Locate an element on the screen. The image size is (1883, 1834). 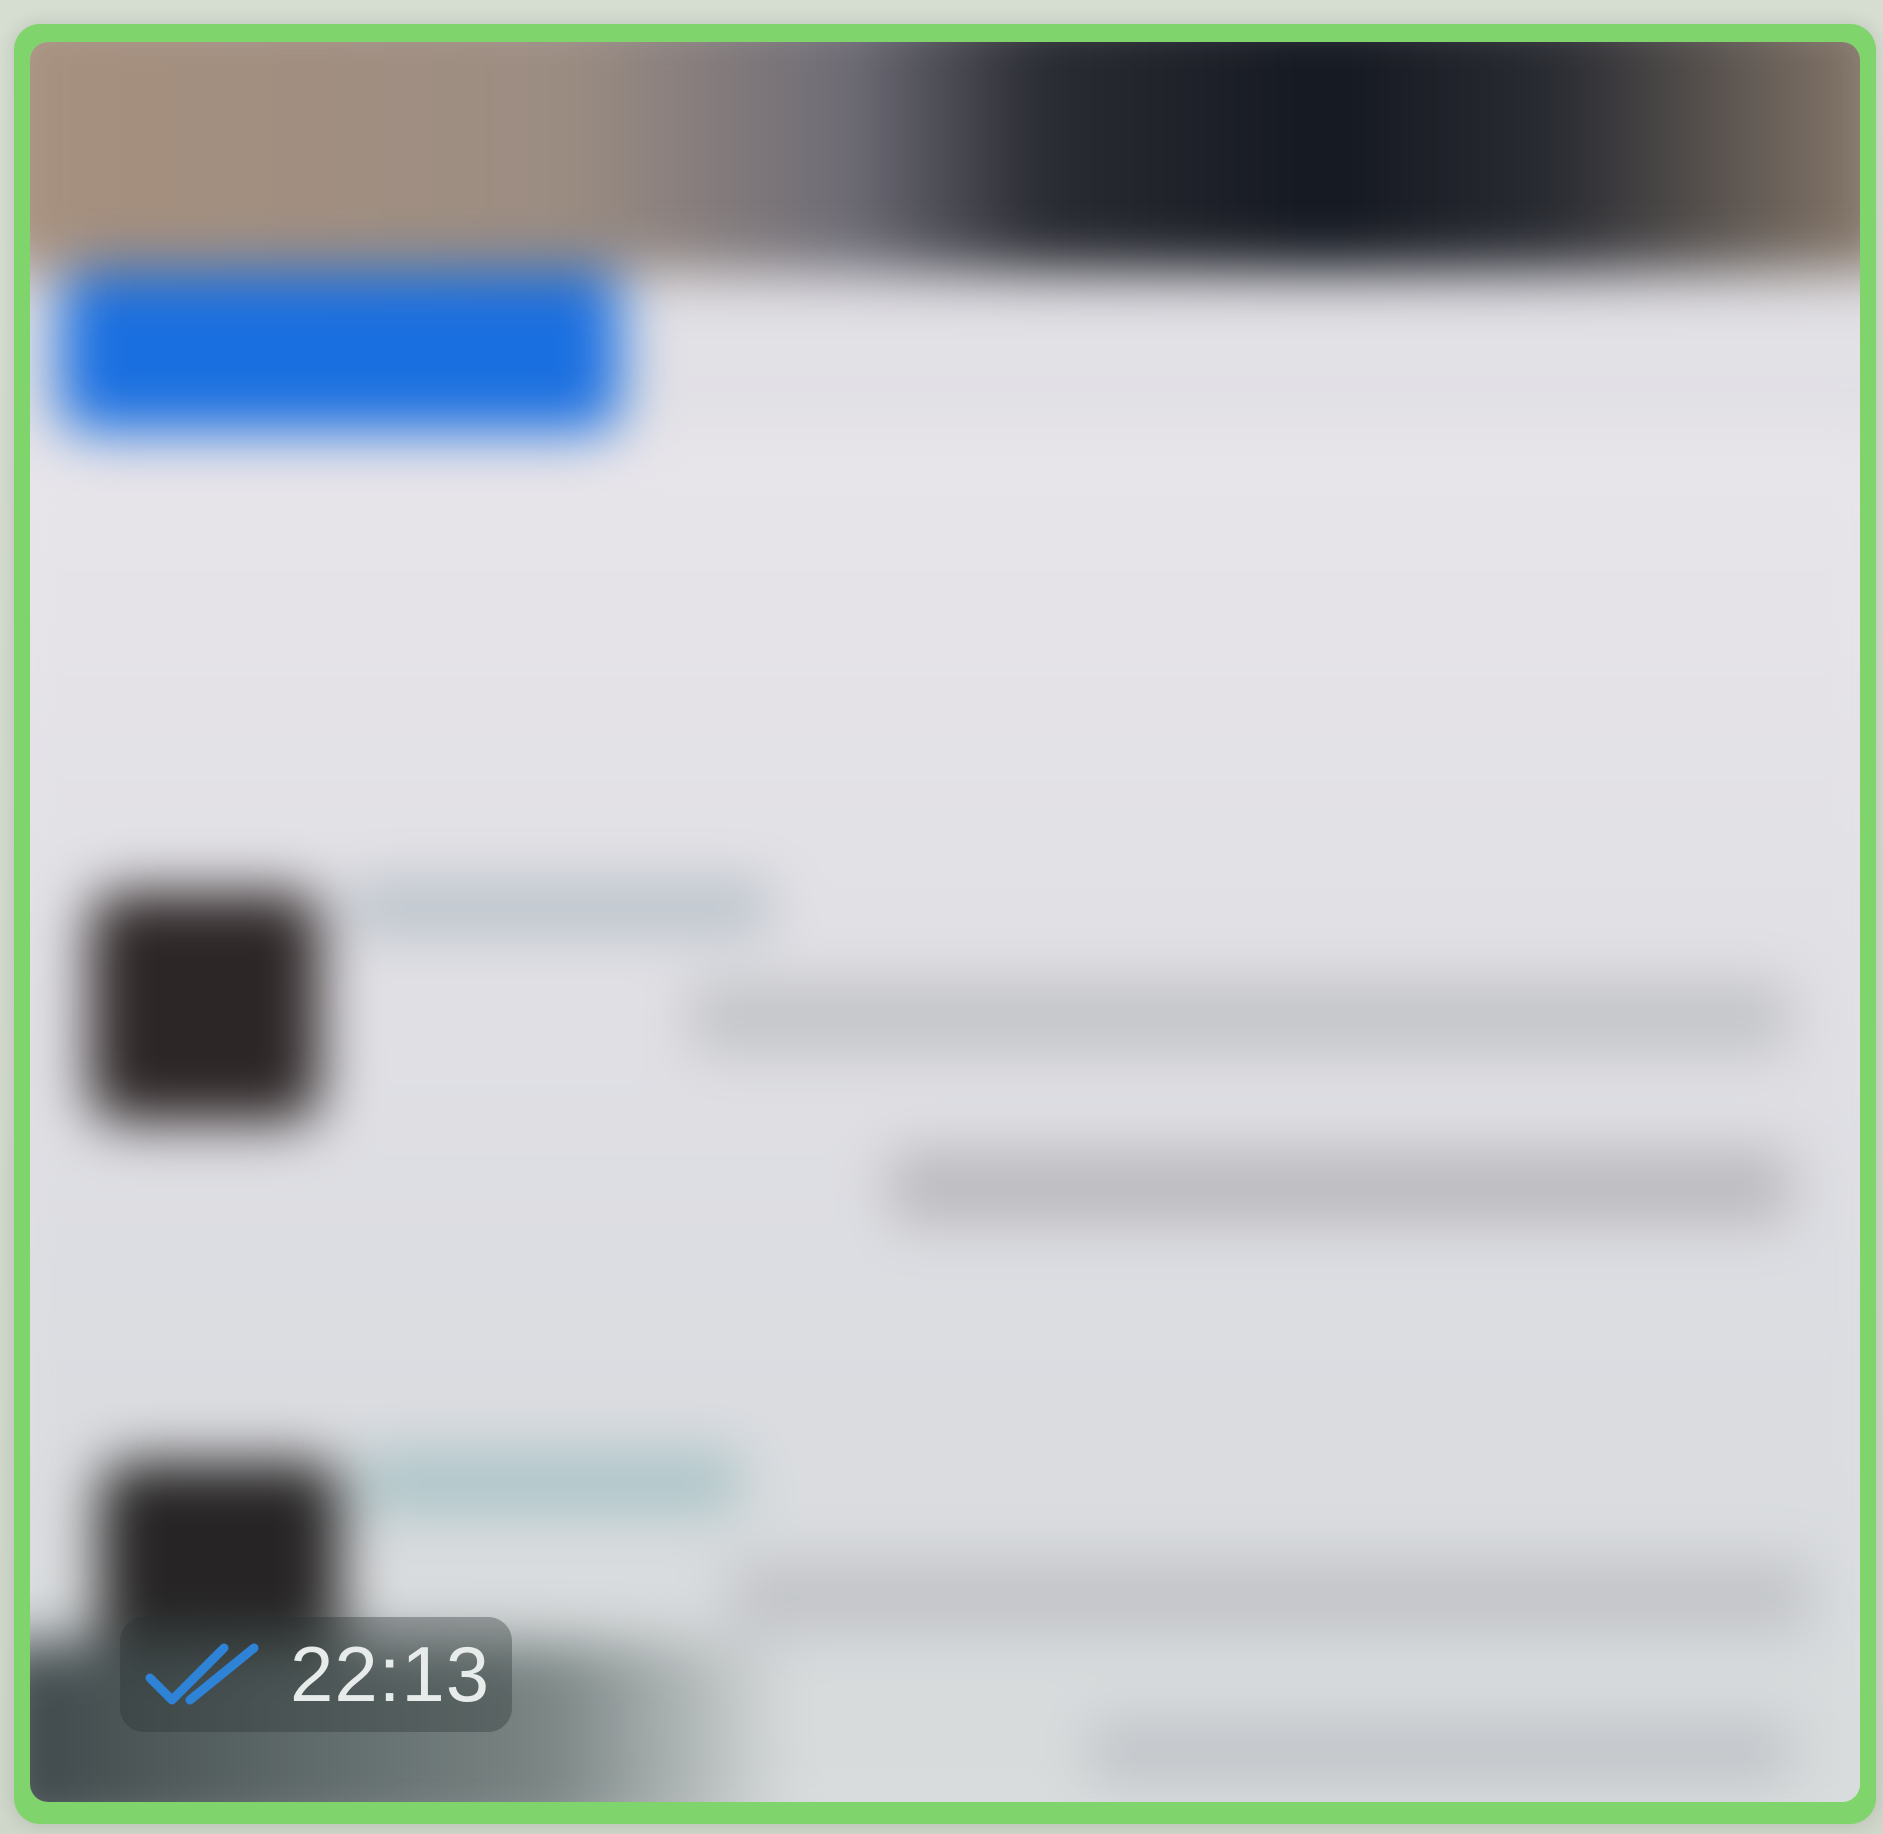
message-time: 22:13 is located at coordinates (390, 1674).